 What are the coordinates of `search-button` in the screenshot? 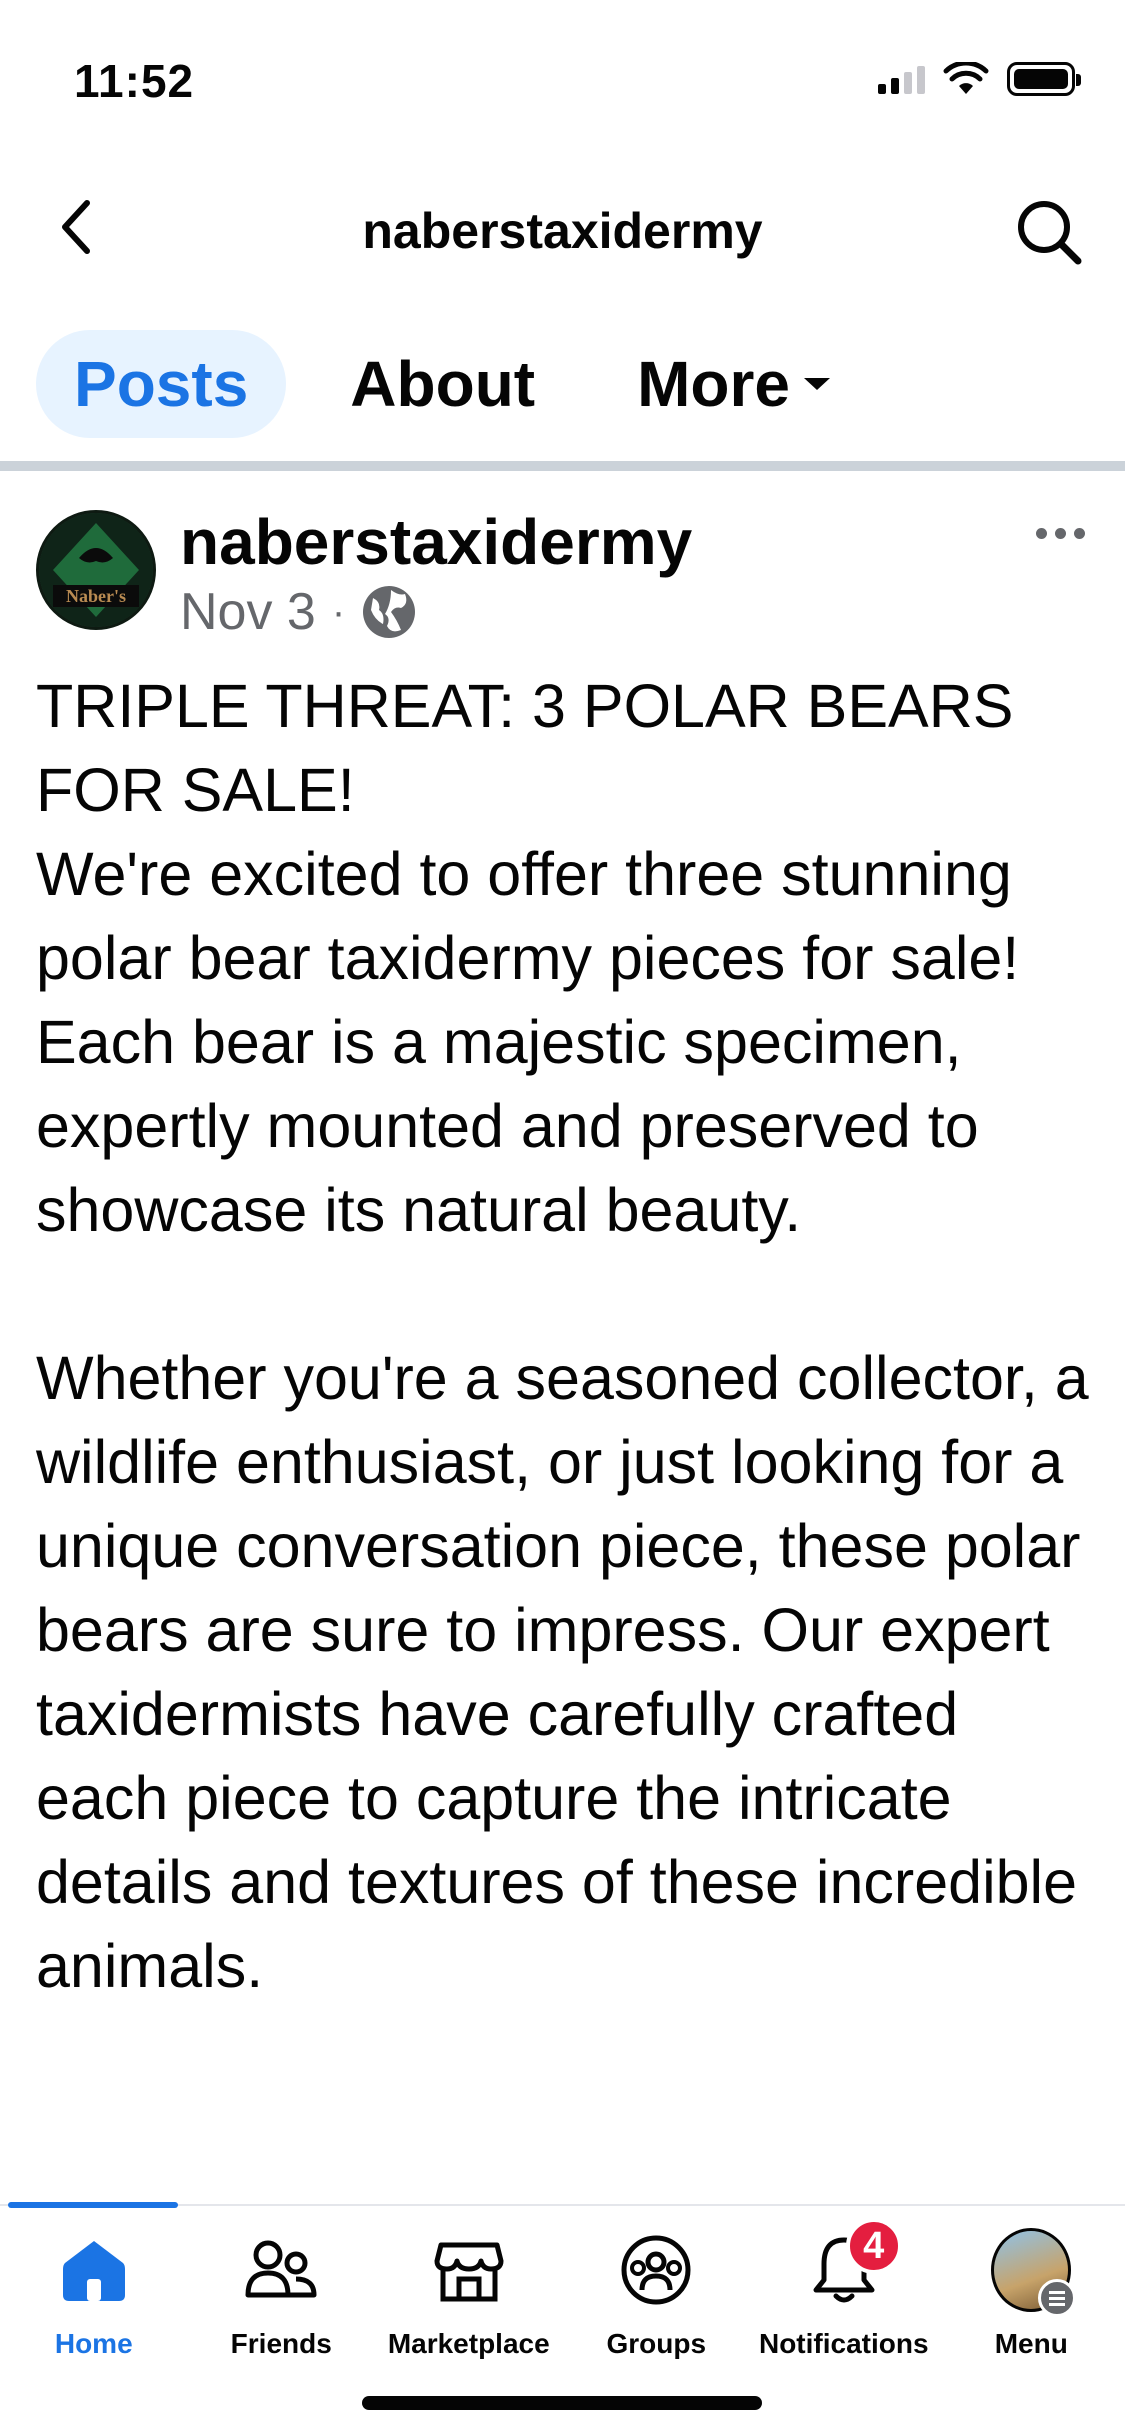 It's located at (1049, 232).